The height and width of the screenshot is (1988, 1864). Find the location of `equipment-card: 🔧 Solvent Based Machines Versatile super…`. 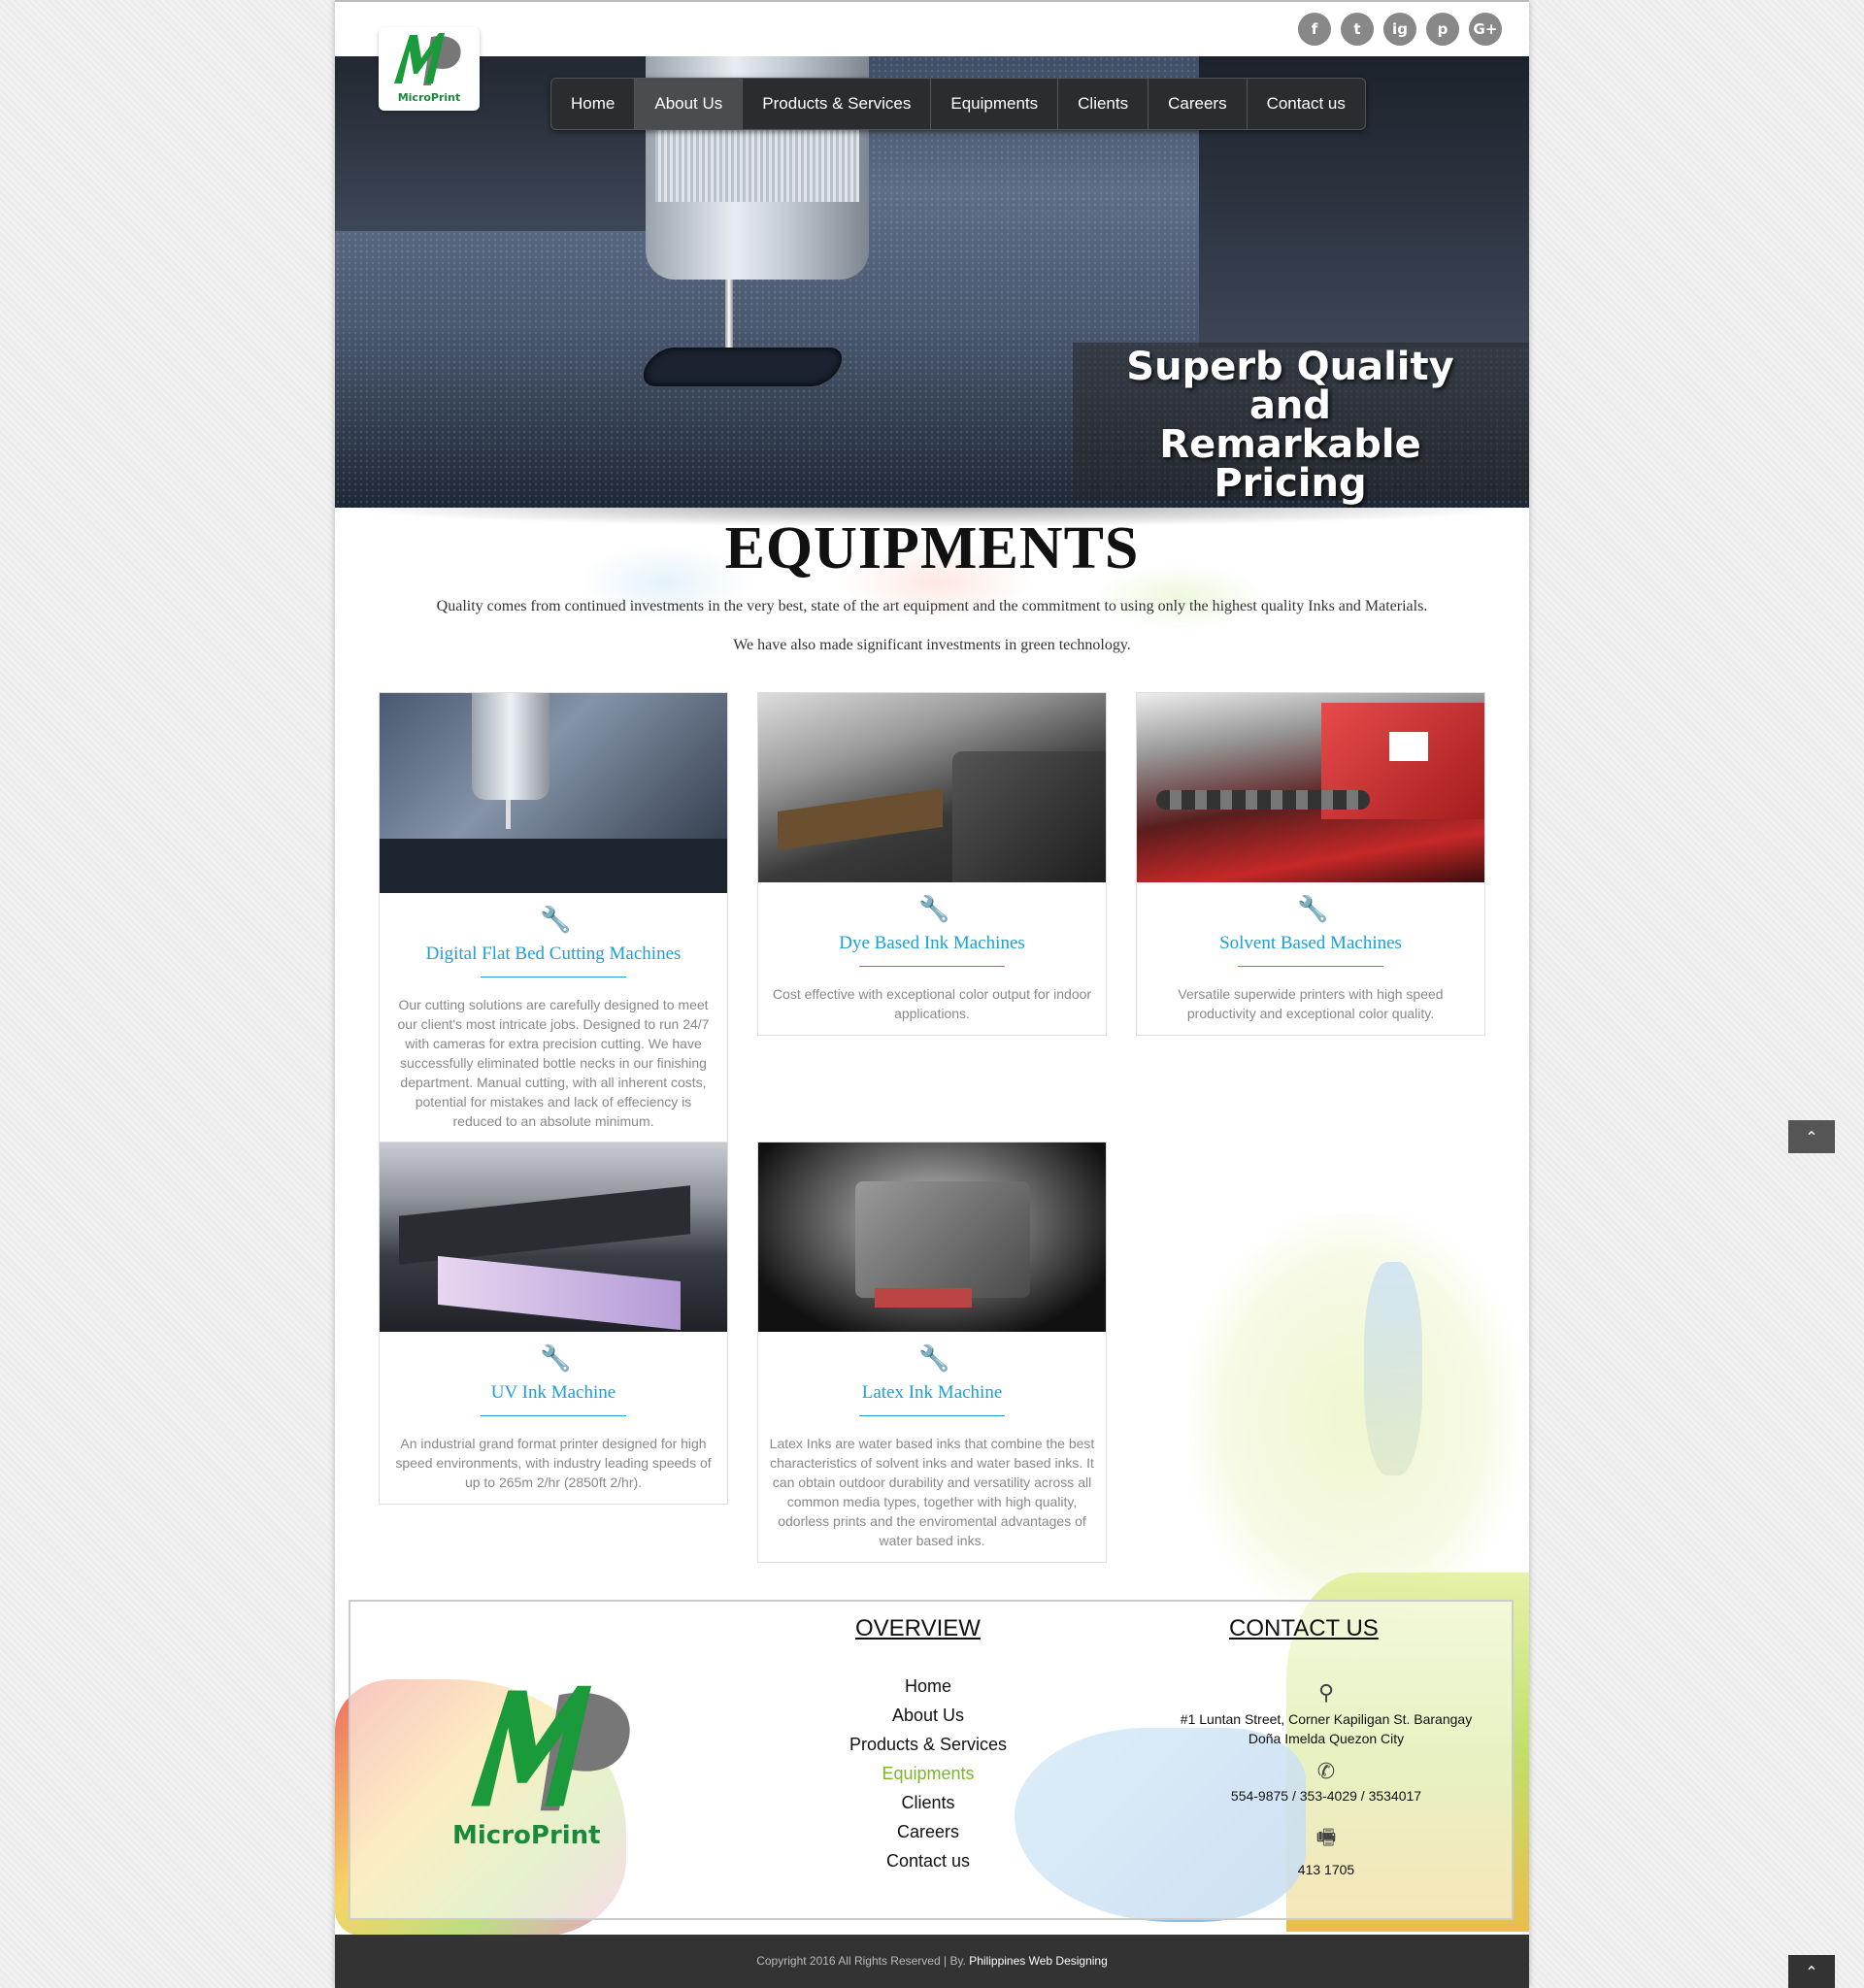

equipment-card: 🔧 Solvent Based Machines Versatile super… is located at coordinates (1310, 864).